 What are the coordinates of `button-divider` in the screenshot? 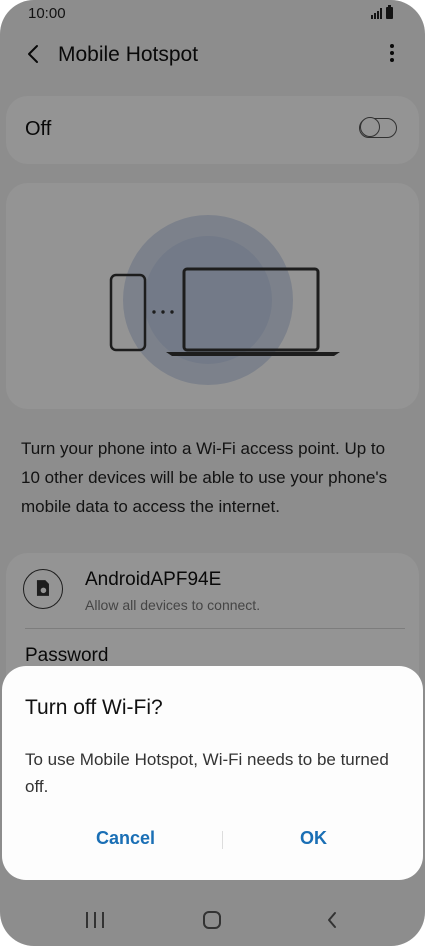 It's located at (222, 840).